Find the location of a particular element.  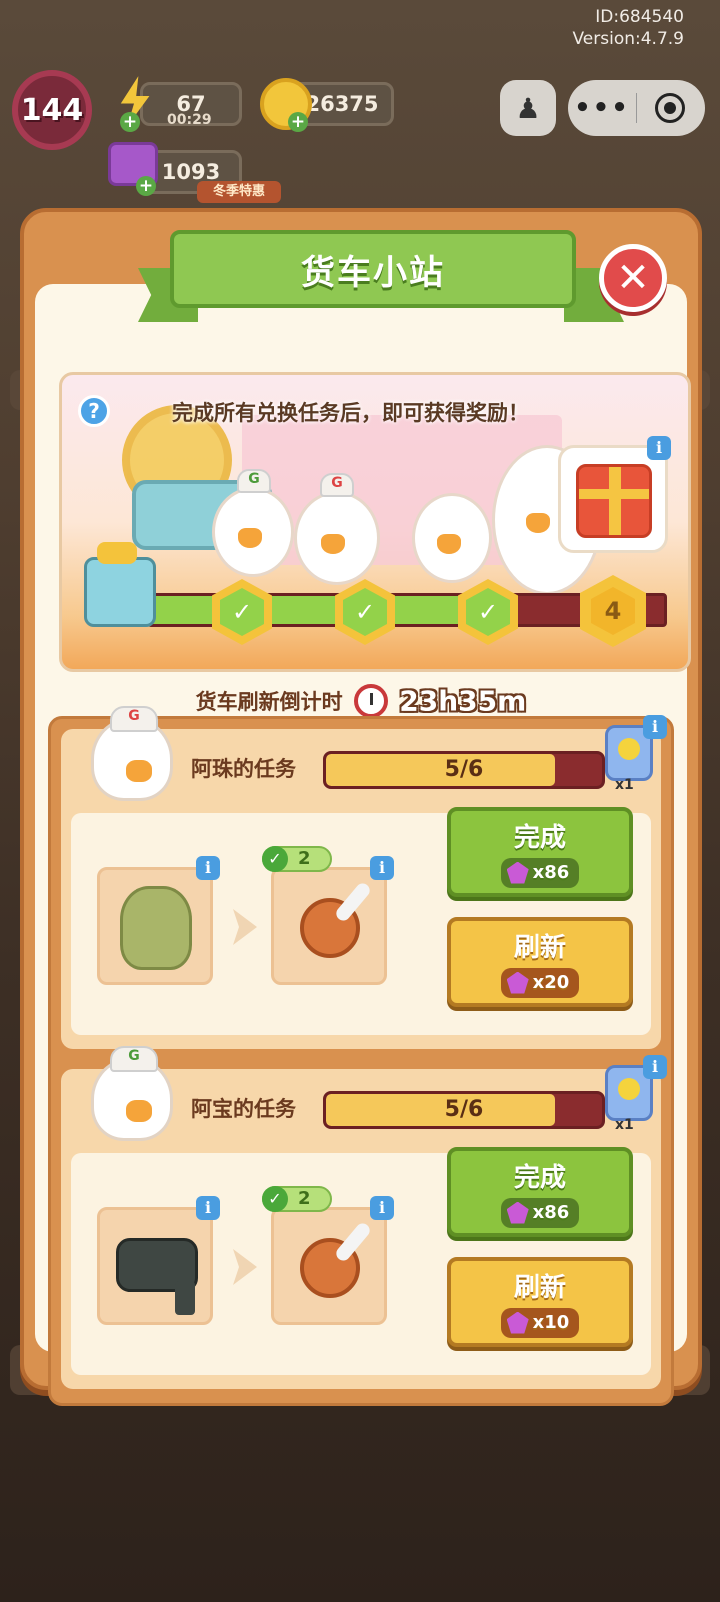

miniprogram-capsule: ••• is located at coordinates (636, 108).